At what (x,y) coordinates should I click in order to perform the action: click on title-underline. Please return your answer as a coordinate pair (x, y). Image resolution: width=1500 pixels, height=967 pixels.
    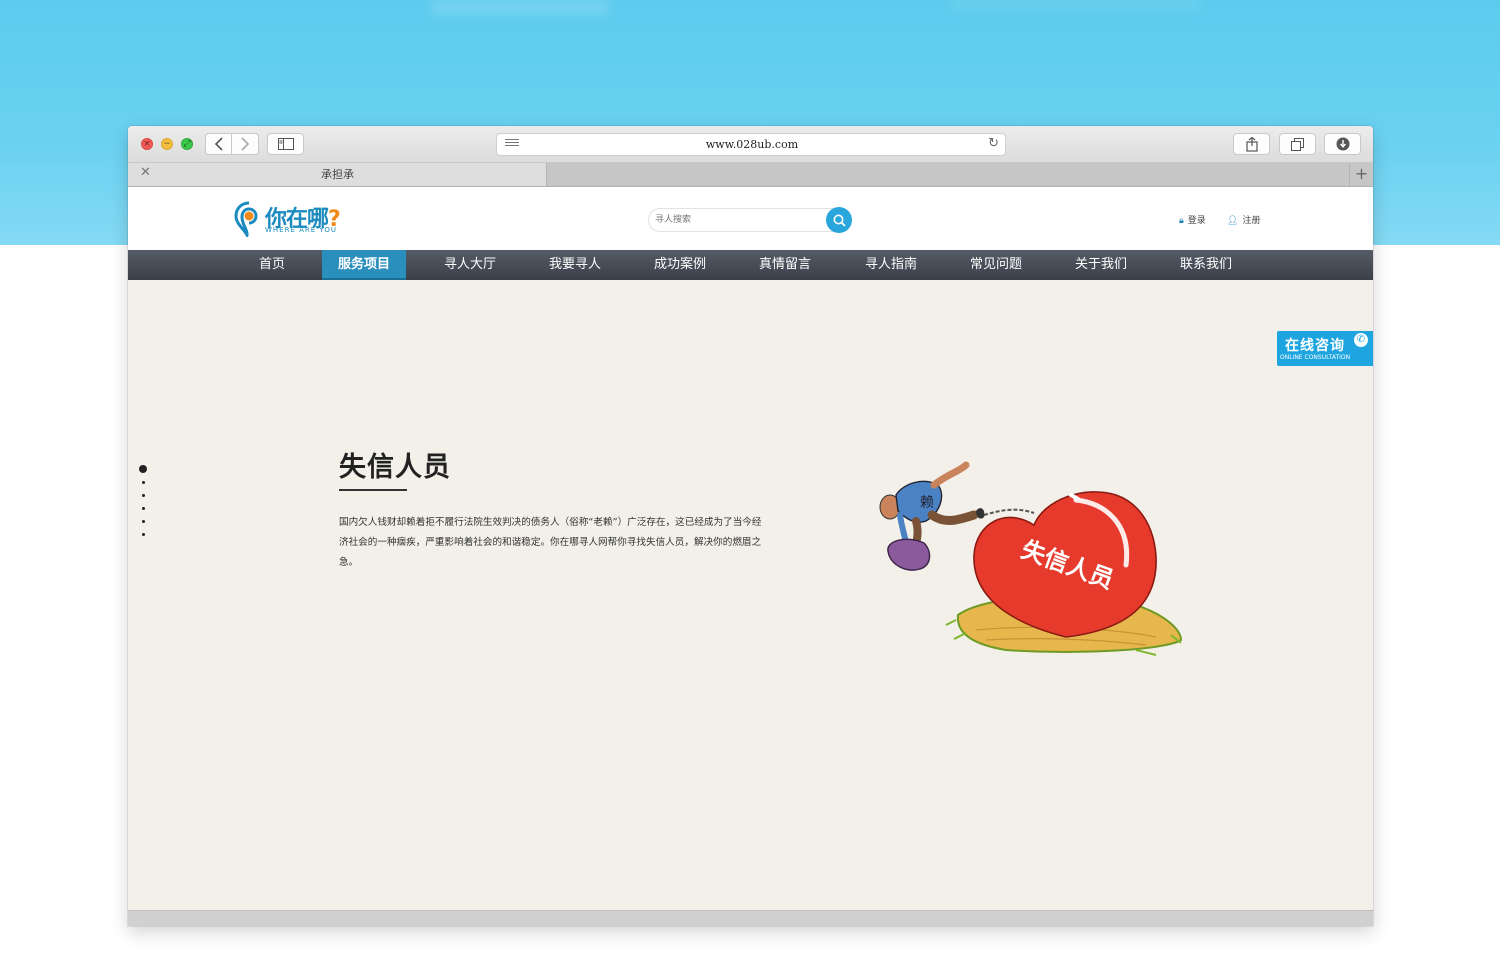
    Looking at the image, I should click on (373, 490).